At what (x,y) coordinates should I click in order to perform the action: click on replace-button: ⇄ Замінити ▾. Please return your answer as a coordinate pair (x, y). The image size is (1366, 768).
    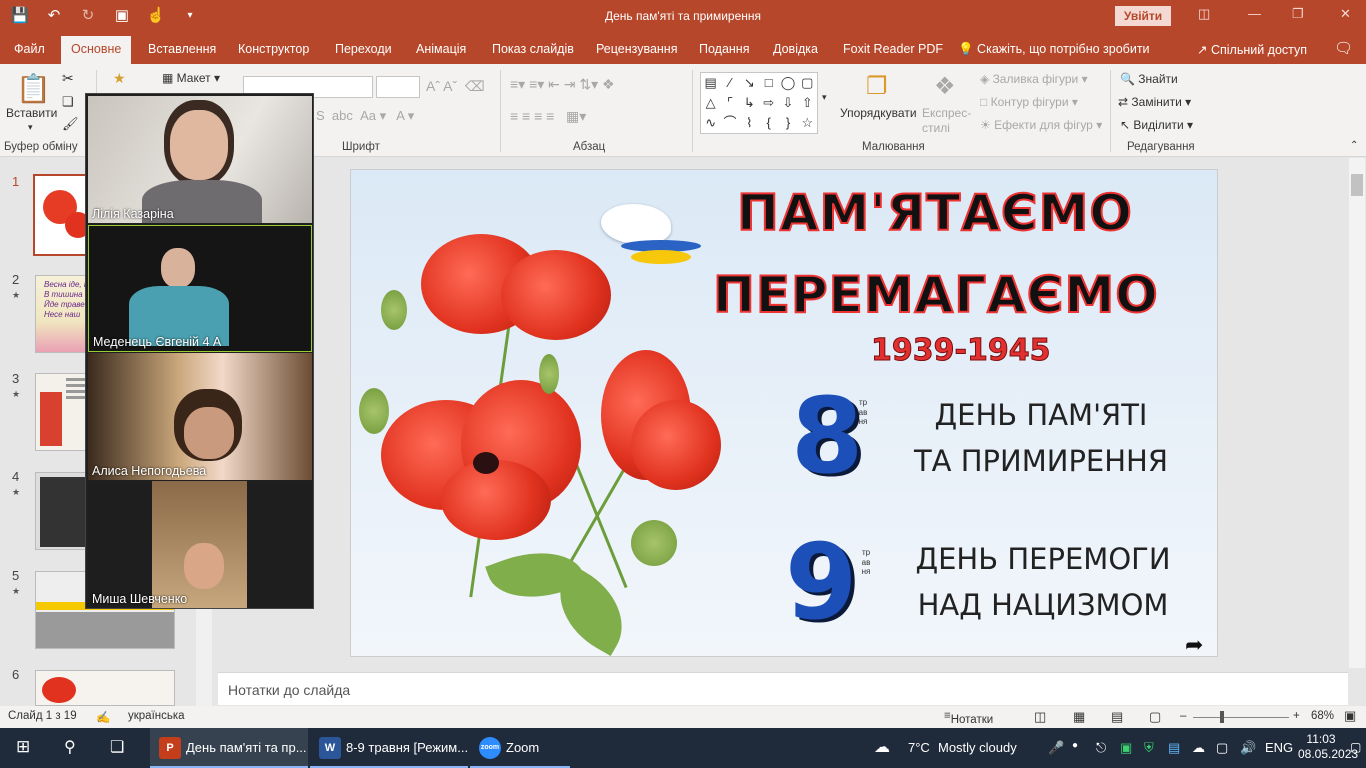
    Looking at the image, I should click on (1154, 102).